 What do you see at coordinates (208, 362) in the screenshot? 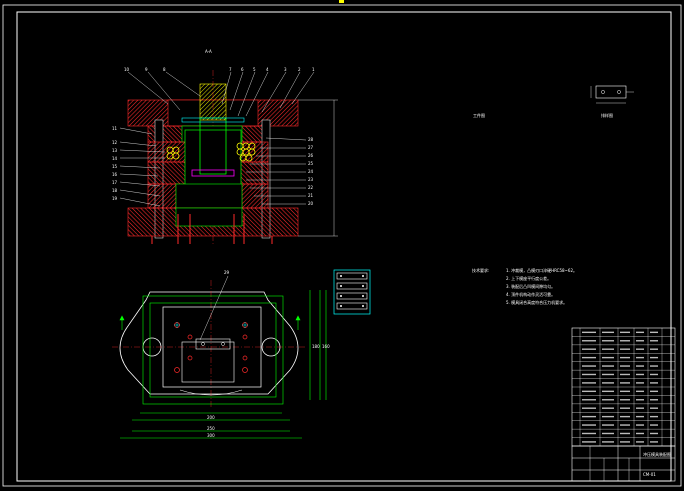
I see `plan-cavity` at bounding box center [208, 362].